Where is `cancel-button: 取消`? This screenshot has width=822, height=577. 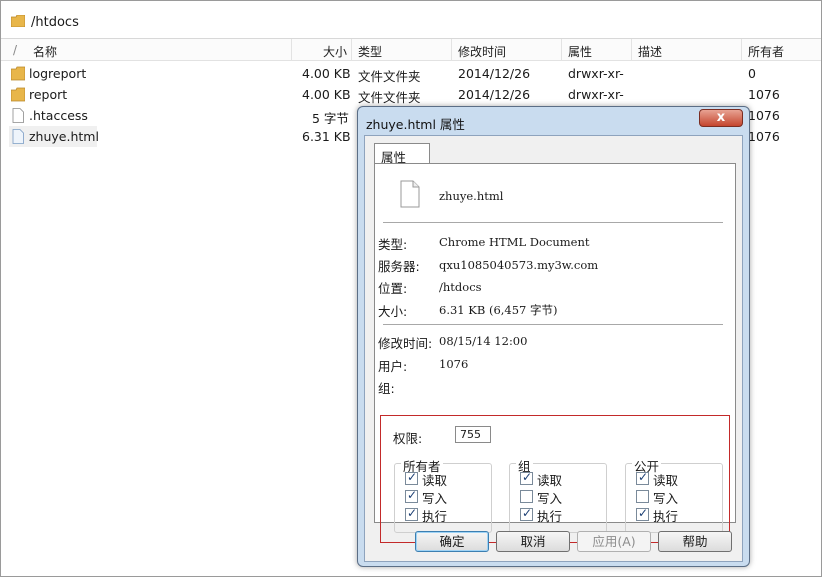 cancel-button: 取消 is located at coordinates (533, 541).